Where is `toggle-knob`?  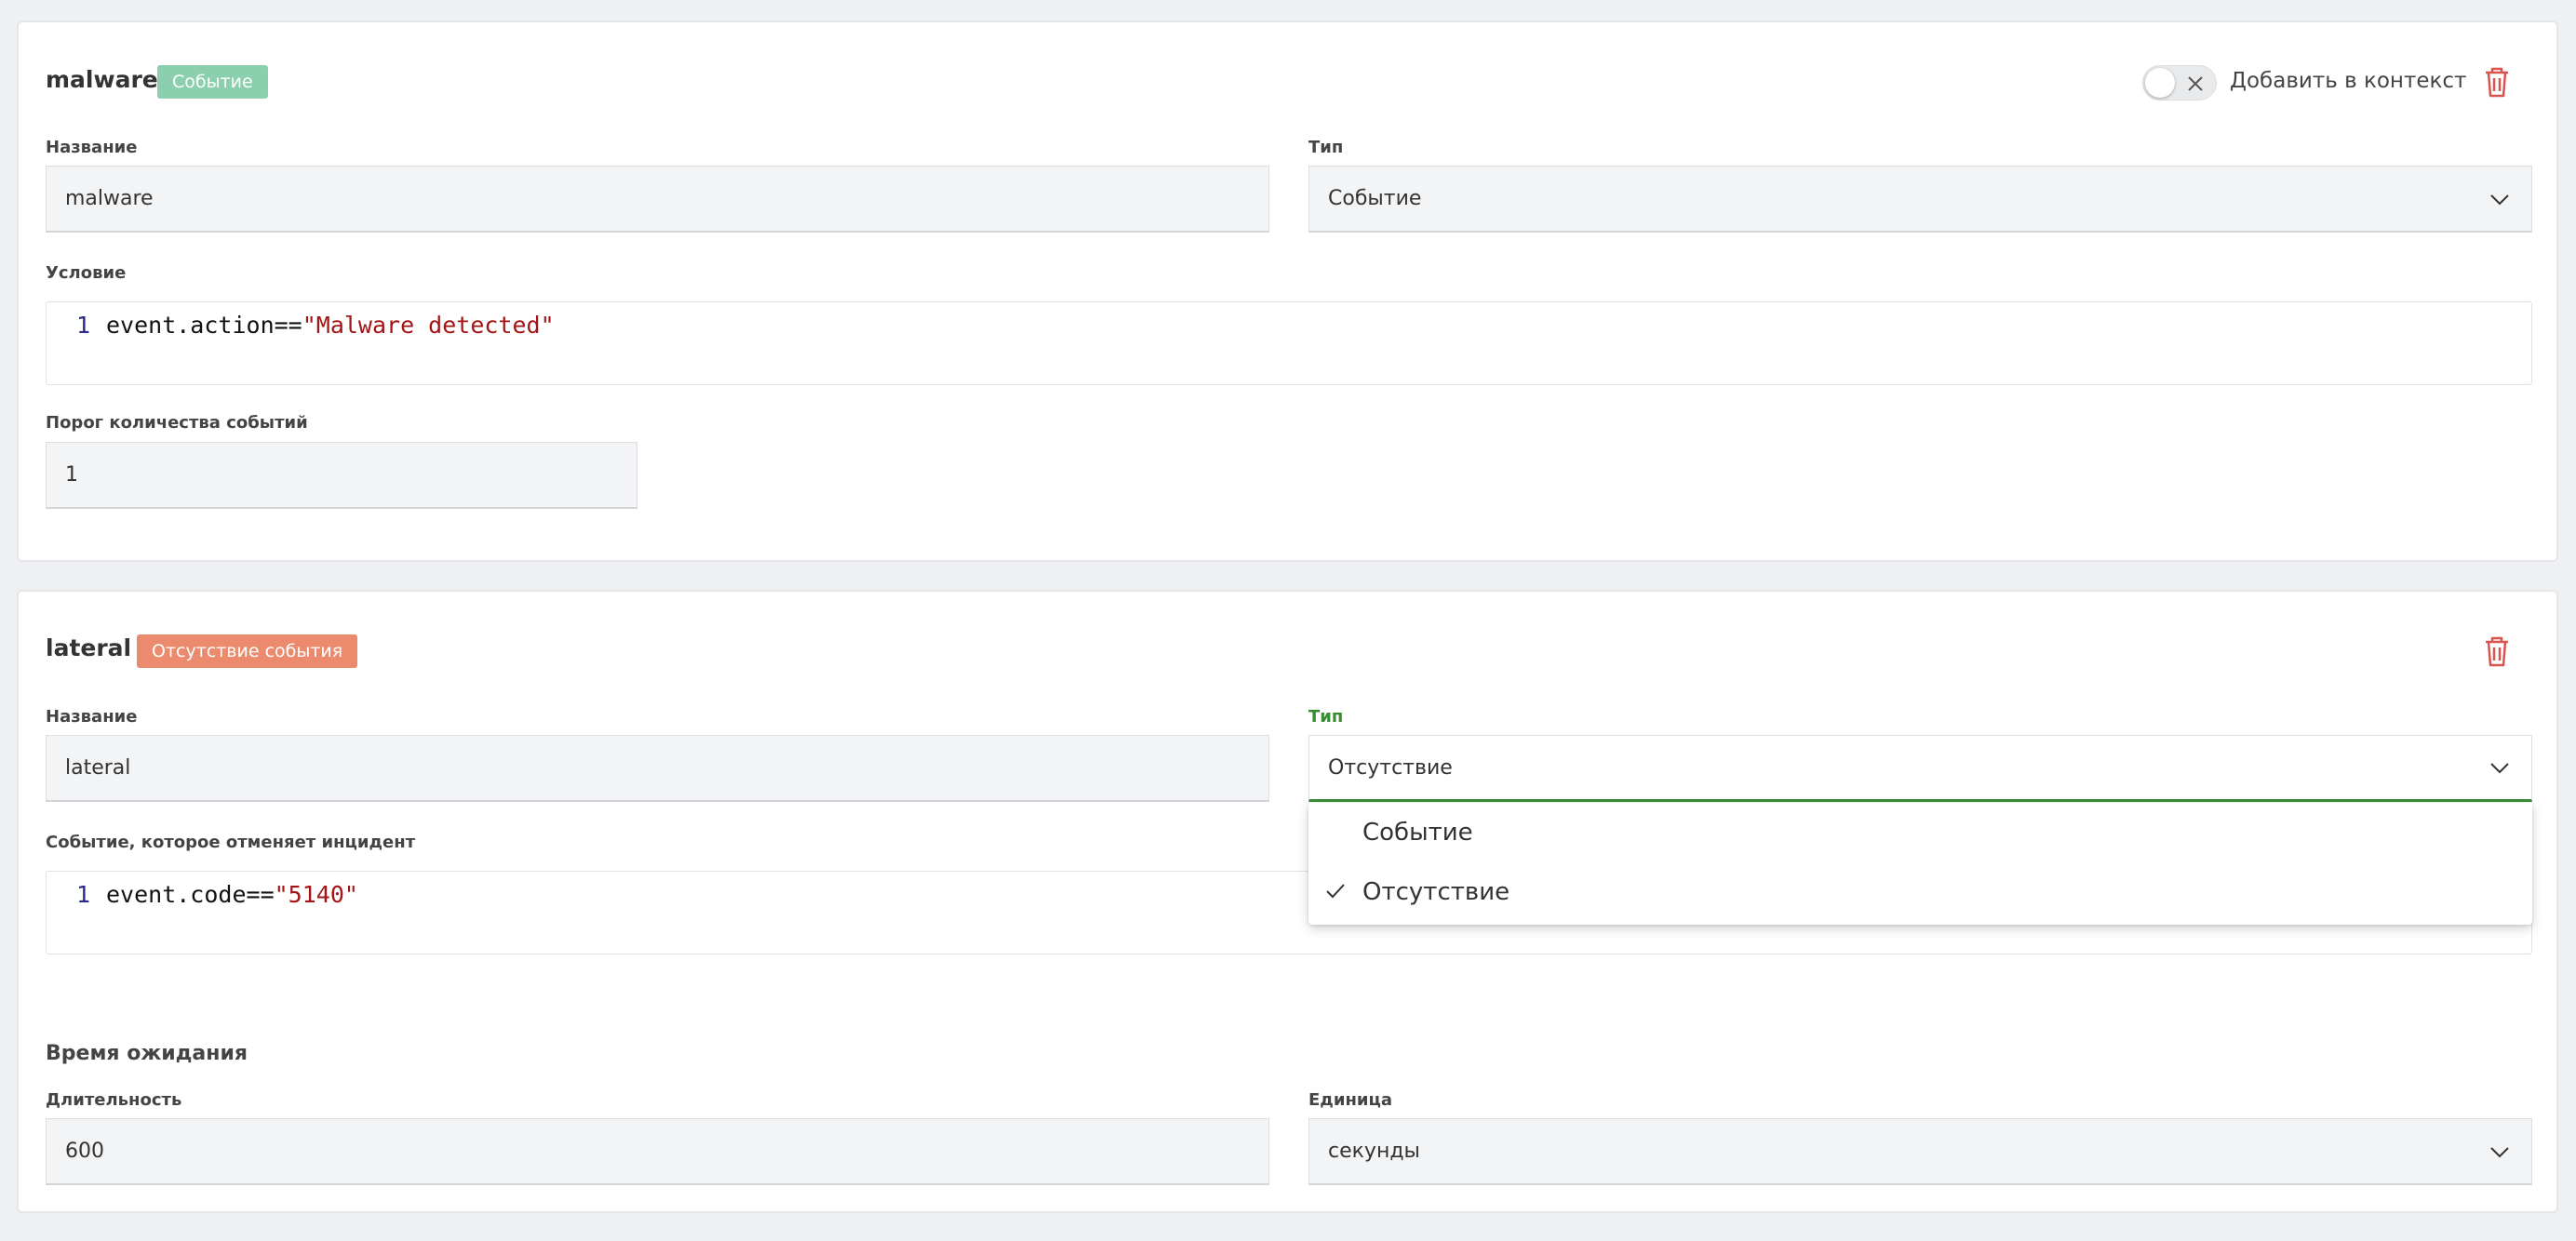 toggle-knob is located at coordinates (2160, 83).